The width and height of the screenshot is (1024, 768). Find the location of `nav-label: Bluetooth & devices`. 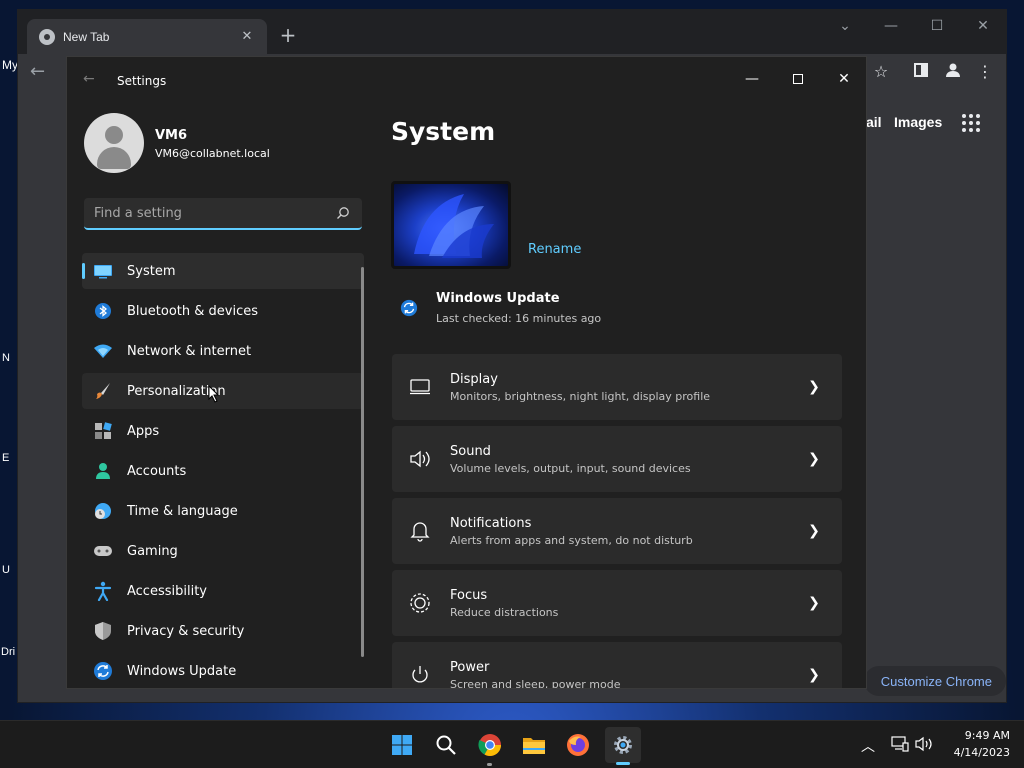

nav-label: Bluetooth & devices is located at coordinates (192, 311).